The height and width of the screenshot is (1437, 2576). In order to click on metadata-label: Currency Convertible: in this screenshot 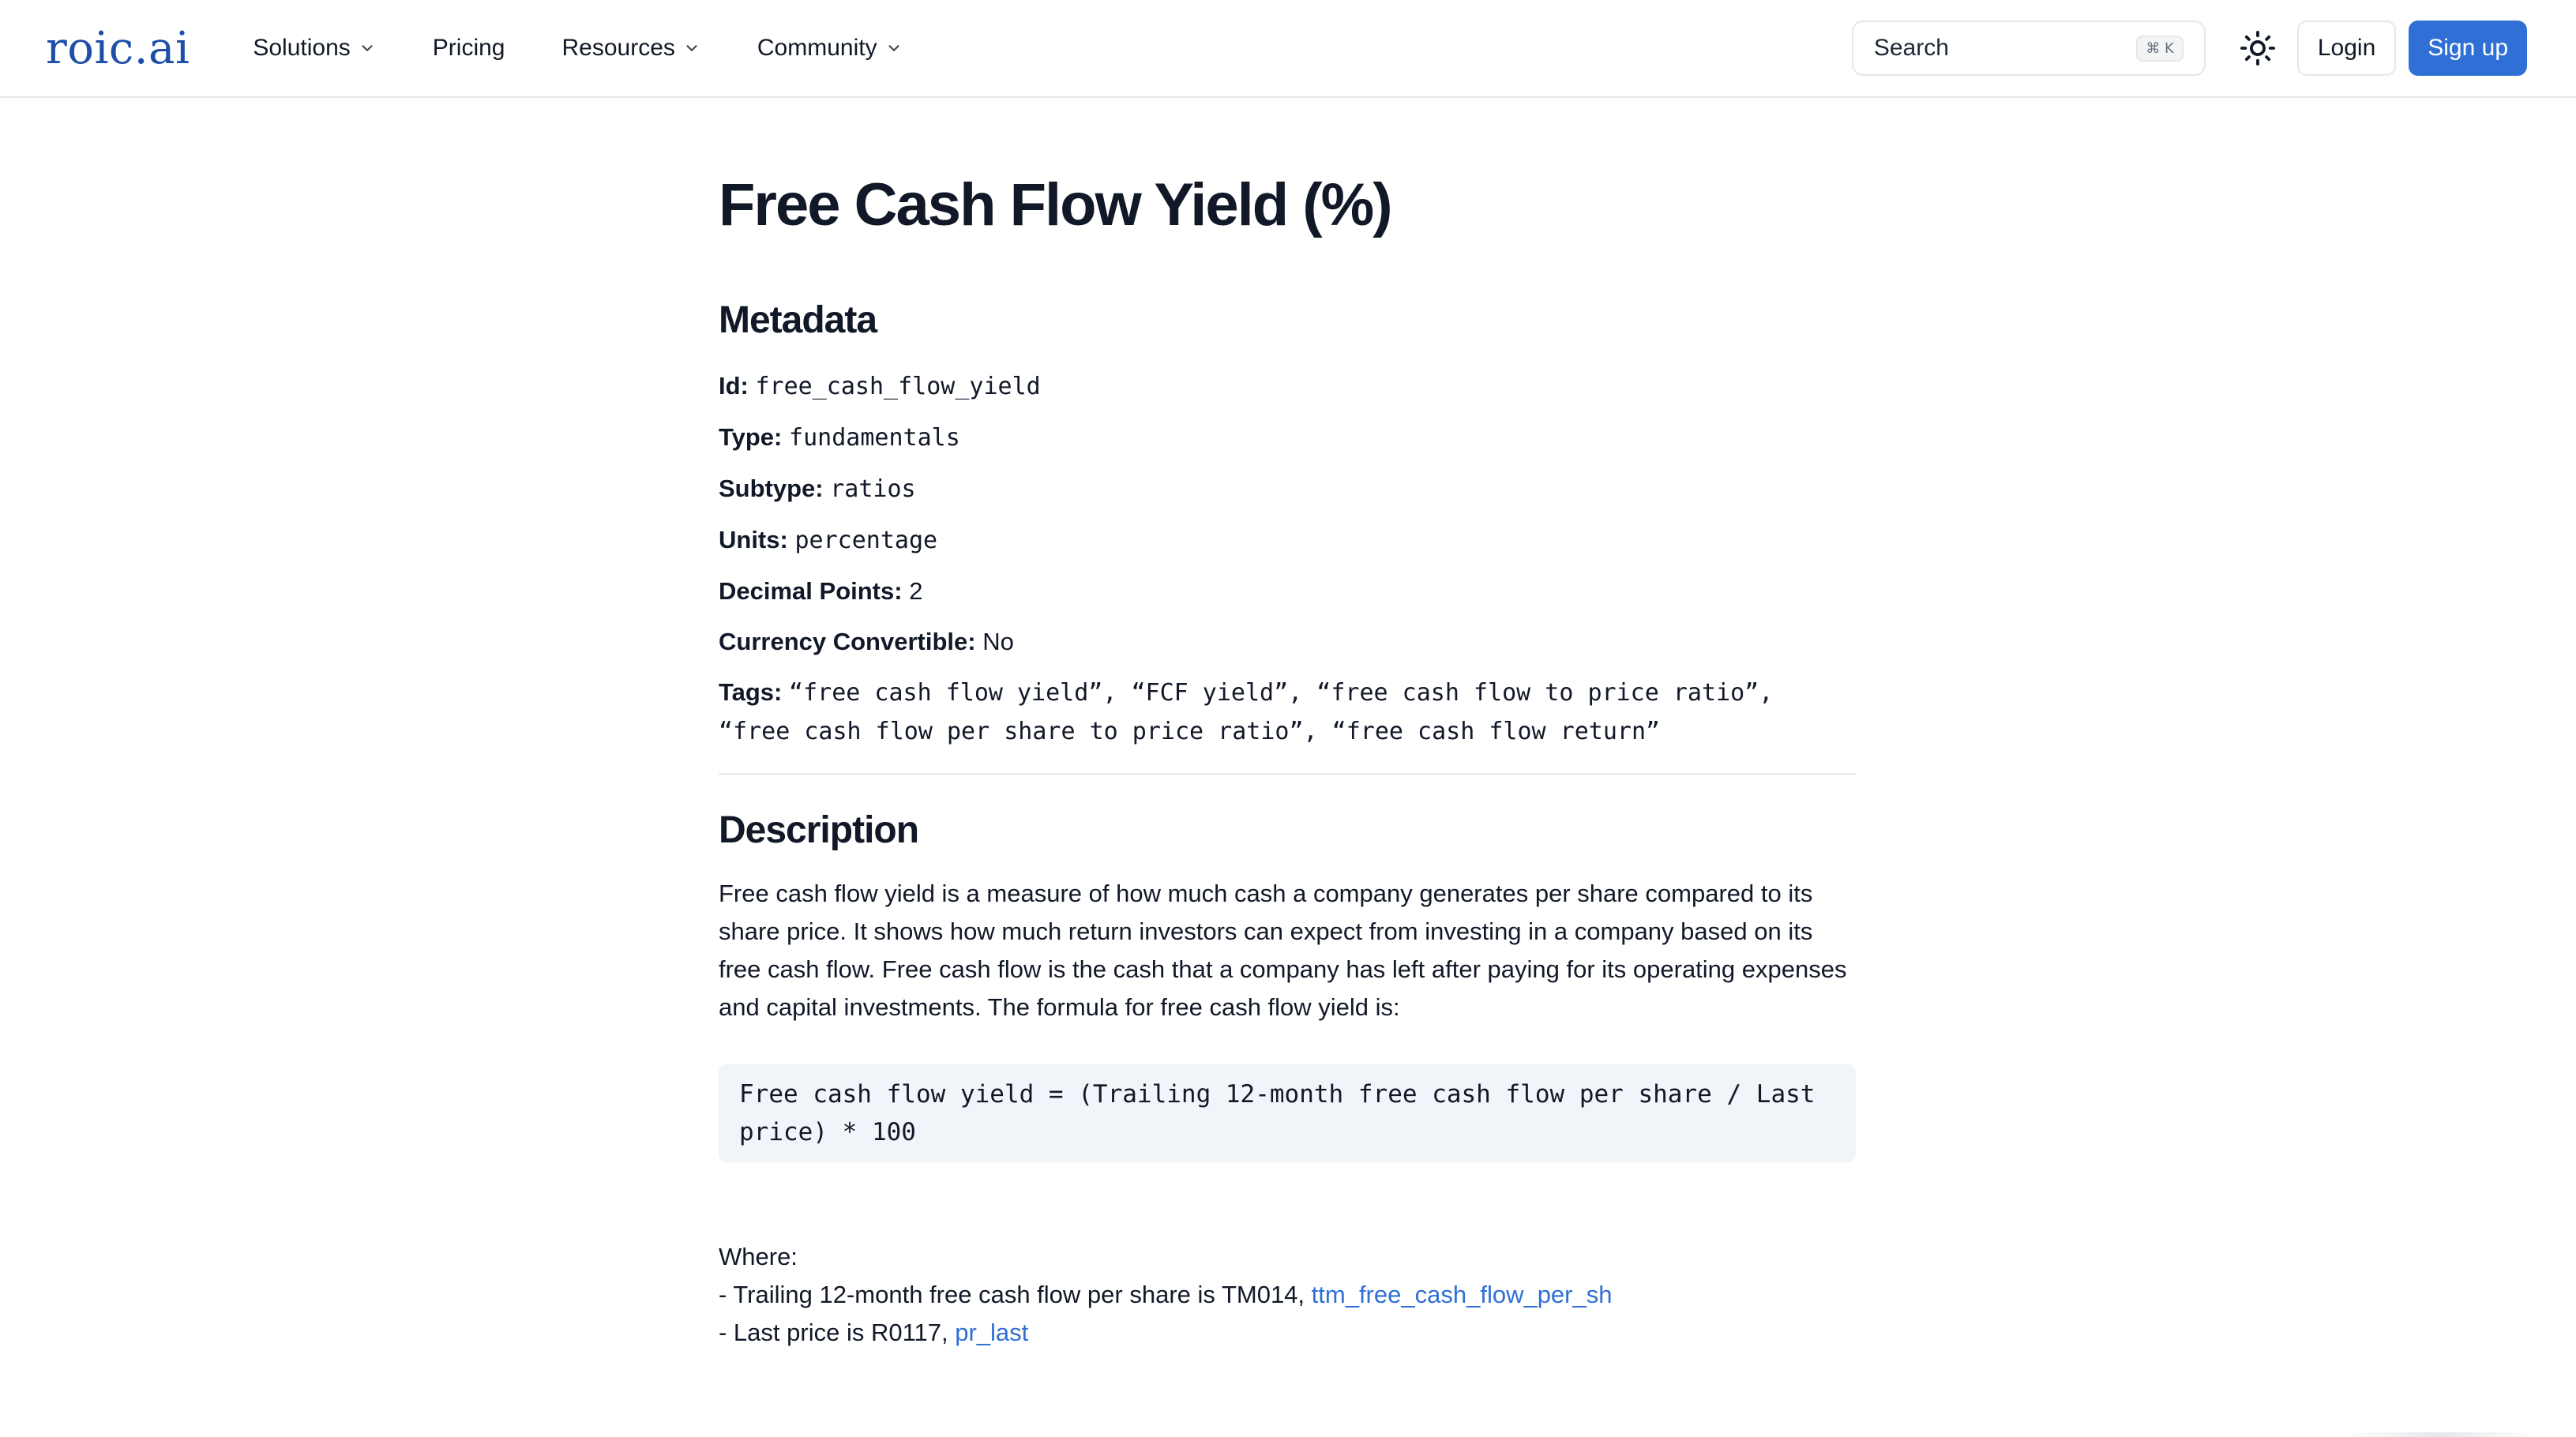, I will do `click(847, 641)`.